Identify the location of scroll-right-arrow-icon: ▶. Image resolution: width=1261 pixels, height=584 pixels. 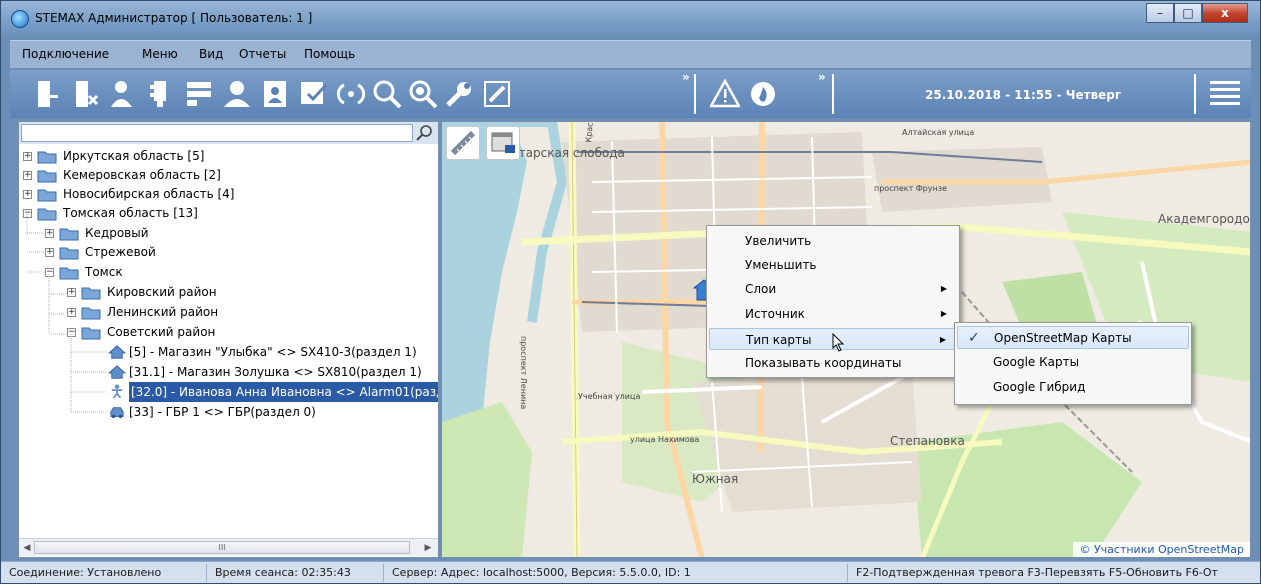
(428, 548).